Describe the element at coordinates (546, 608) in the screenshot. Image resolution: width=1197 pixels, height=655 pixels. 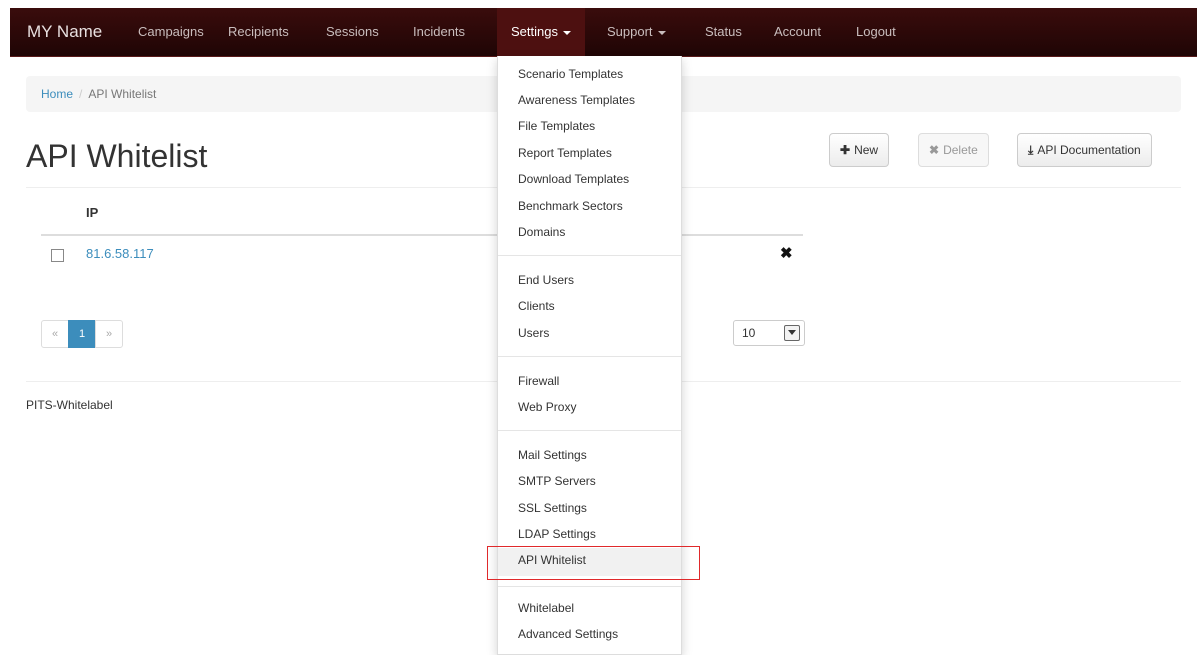
I see `menu-item-whitelabel: Whitelabel` at that location.